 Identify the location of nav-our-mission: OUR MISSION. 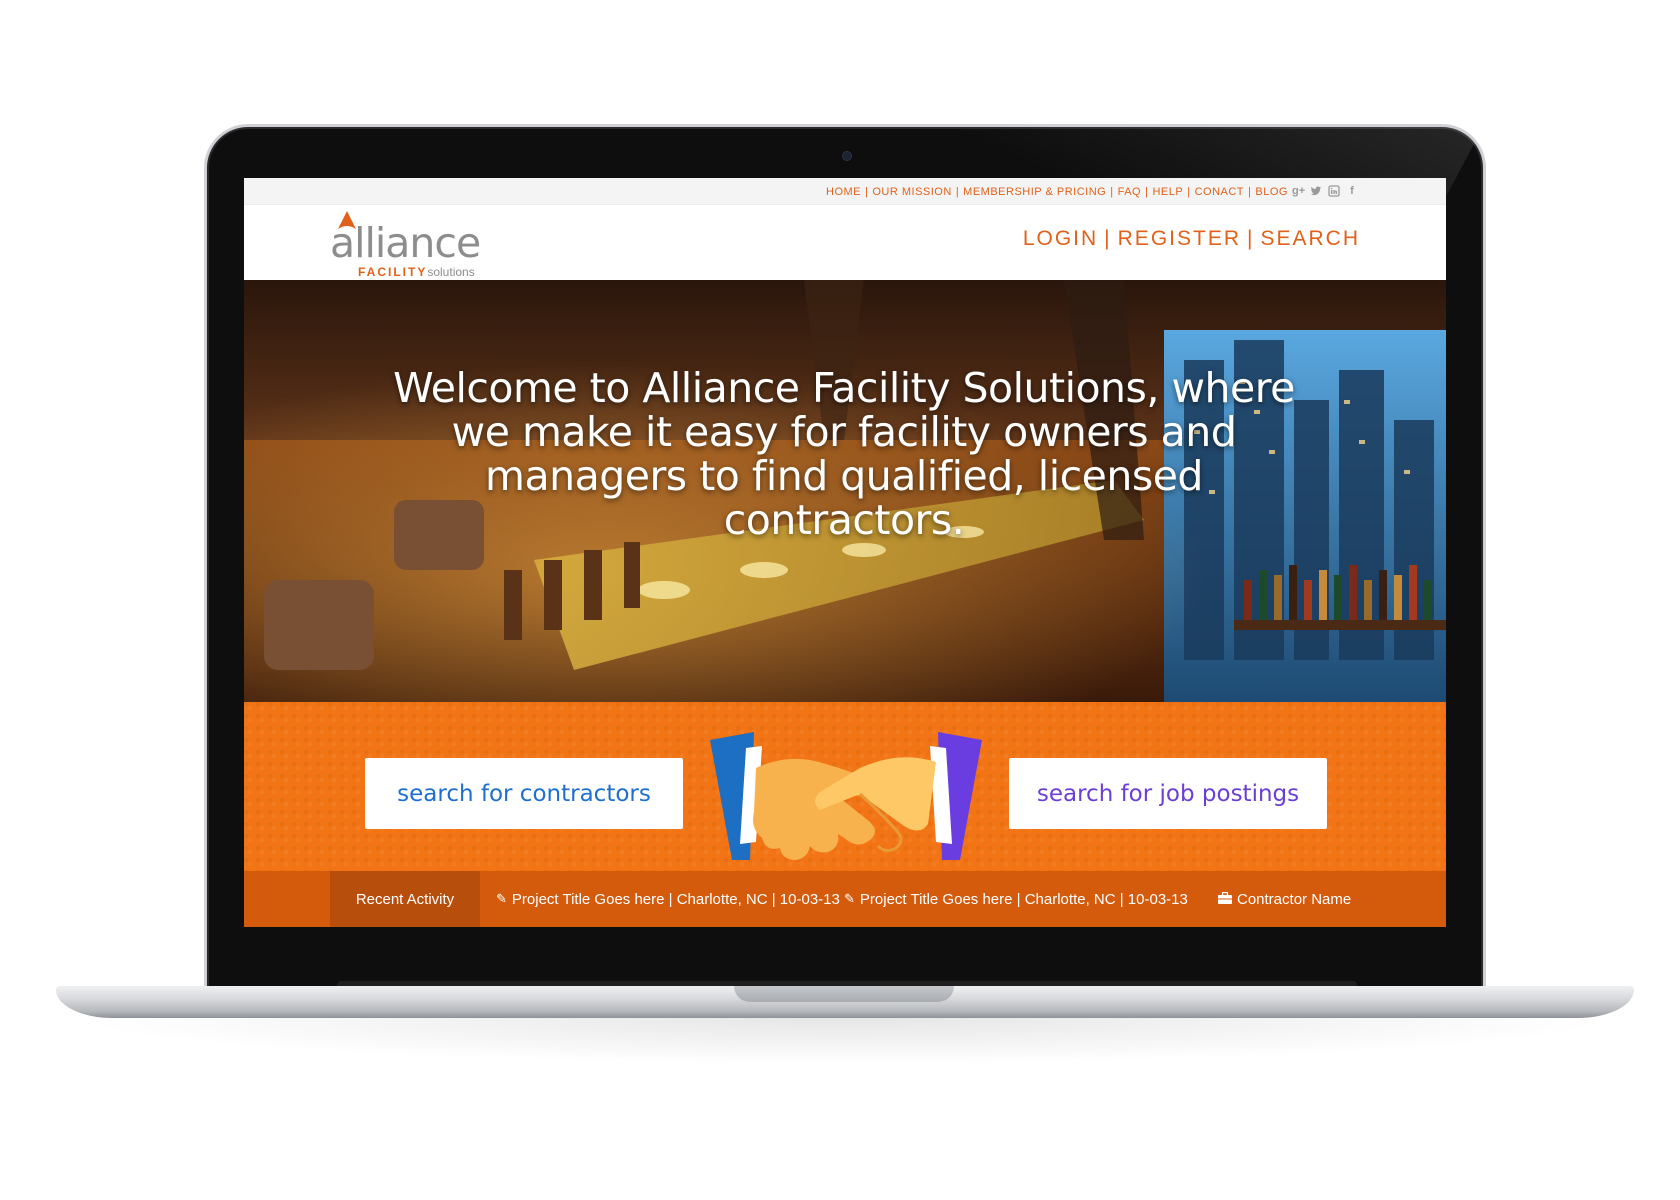
(911, 192).